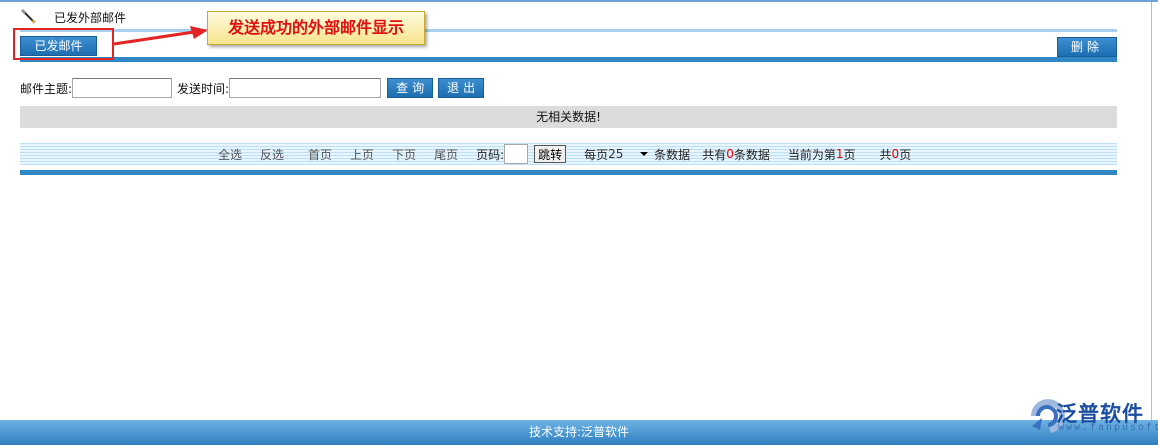 The image size is (1158, 445). I want to click on total-suffix: 条数据, so click(751, 154).